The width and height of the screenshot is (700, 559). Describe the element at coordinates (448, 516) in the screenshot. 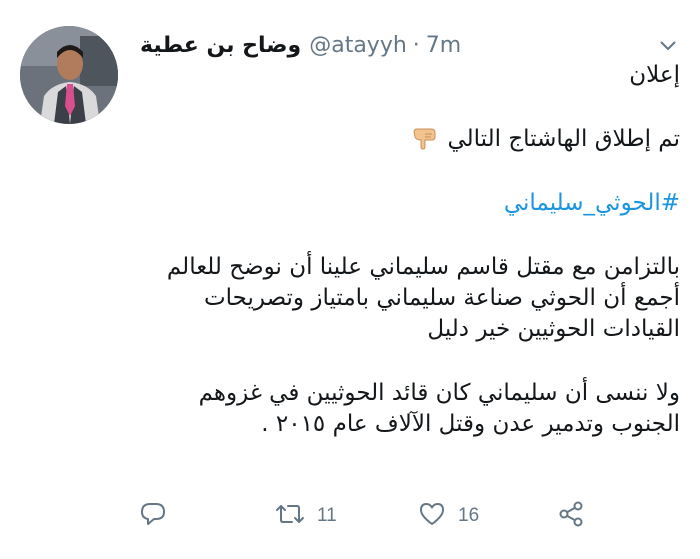

I see `like-button: 16` at that location.